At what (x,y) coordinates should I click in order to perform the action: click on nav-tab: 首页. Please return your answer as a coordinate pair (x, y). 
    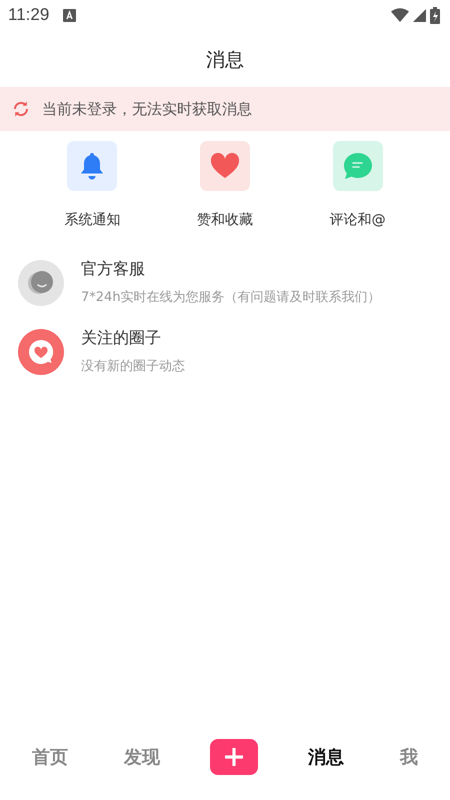
    Looking at the image, I should click on (50, 757).